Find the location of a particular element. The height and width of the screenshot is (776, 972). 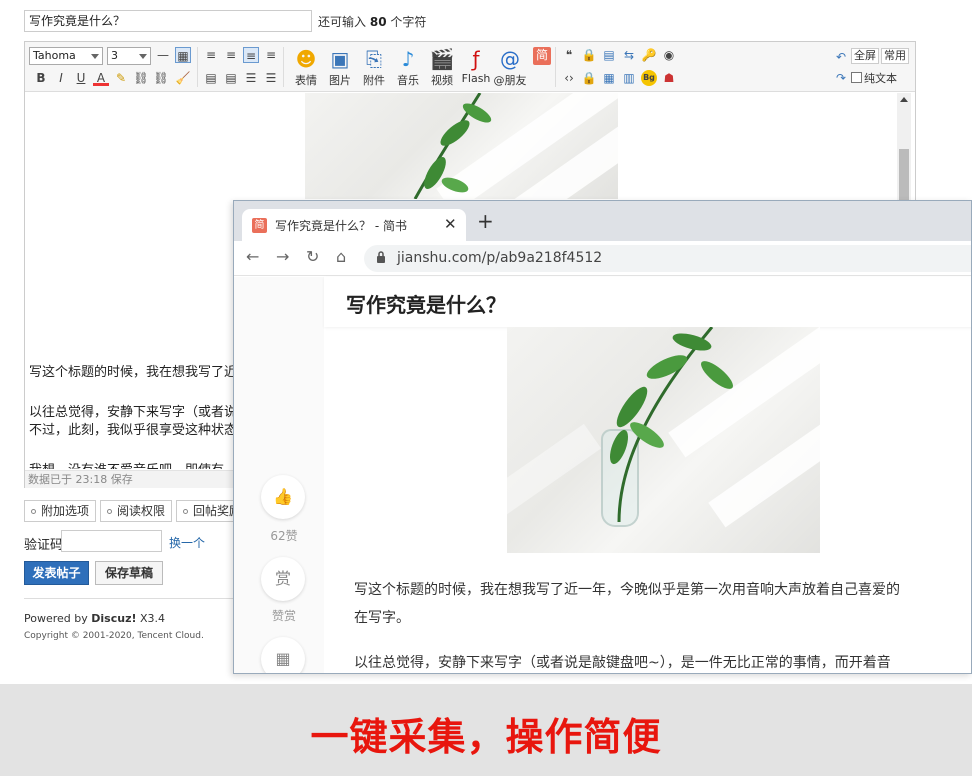

submit-post-button: 发表帖子 is located at coordinates (56, 573).